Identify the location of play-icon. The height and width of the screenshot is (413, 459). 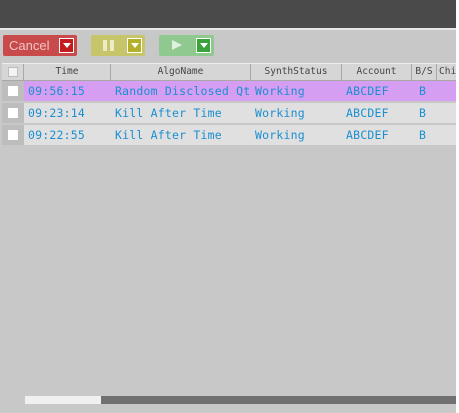
(177, 45).